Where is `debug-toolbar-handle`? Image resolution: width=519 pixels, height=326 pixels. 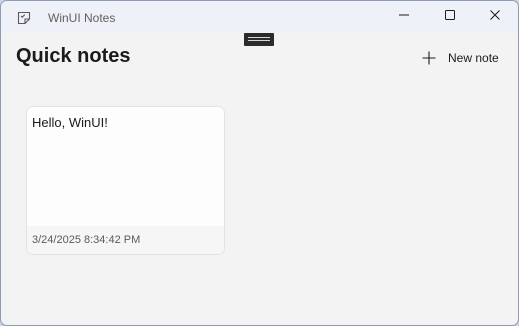 debug-toolbar-handle is located at coordinates (259, 39).